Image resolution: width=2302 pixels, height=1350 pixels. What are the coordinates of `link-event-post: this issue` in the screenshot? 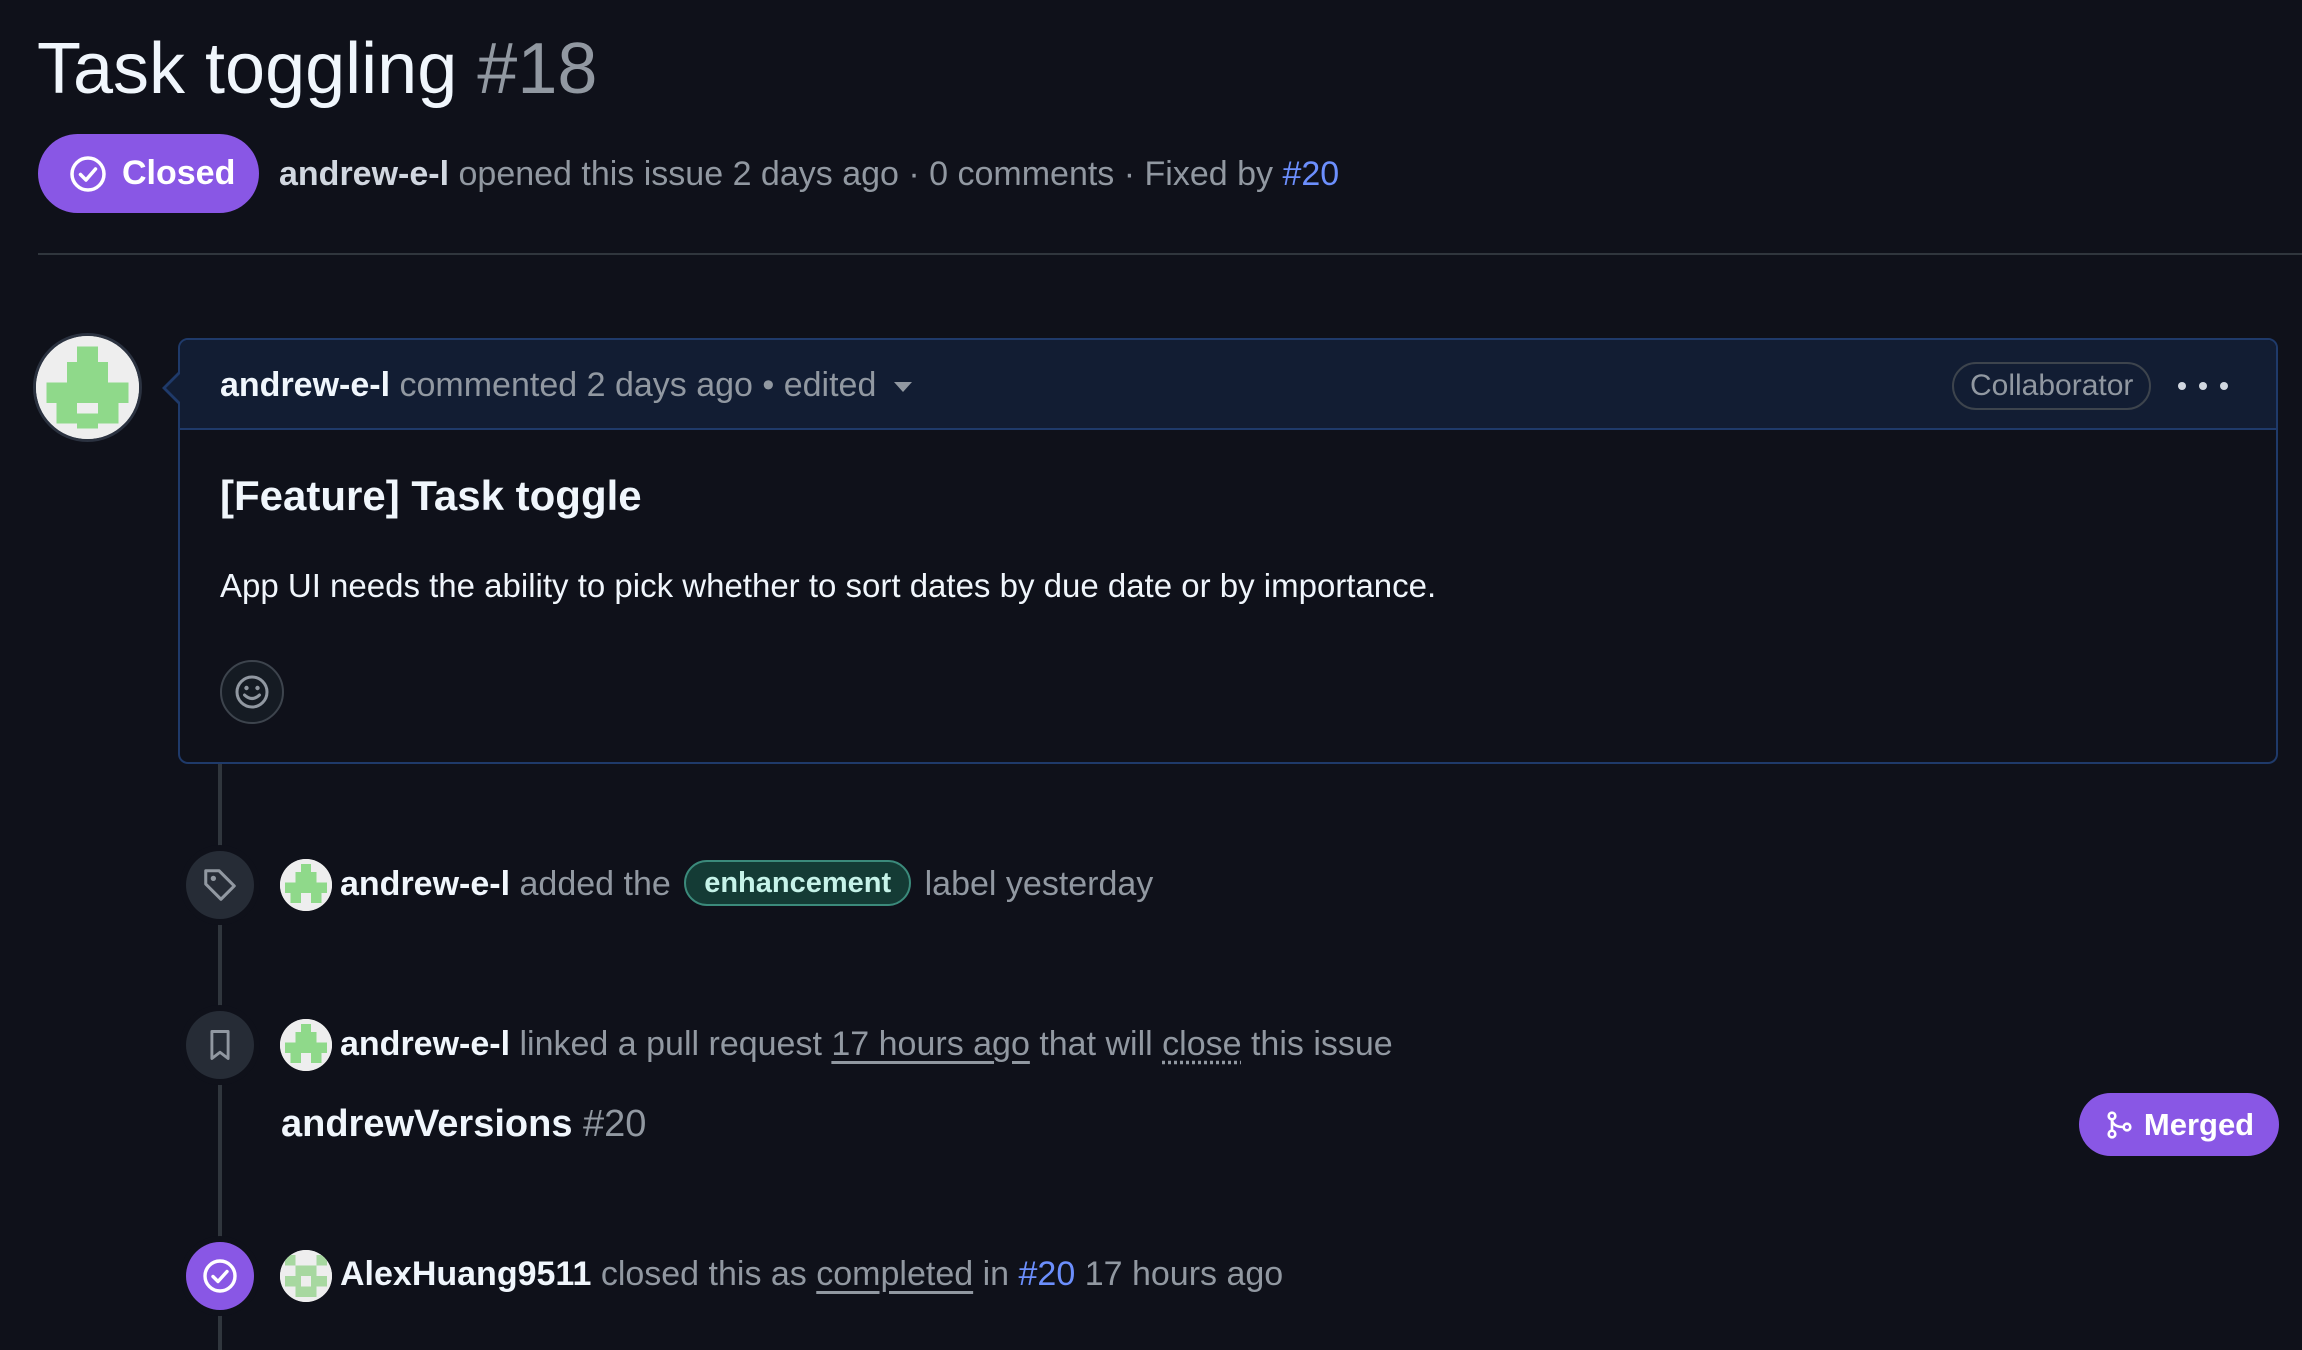 It's located at (1321, 1044).